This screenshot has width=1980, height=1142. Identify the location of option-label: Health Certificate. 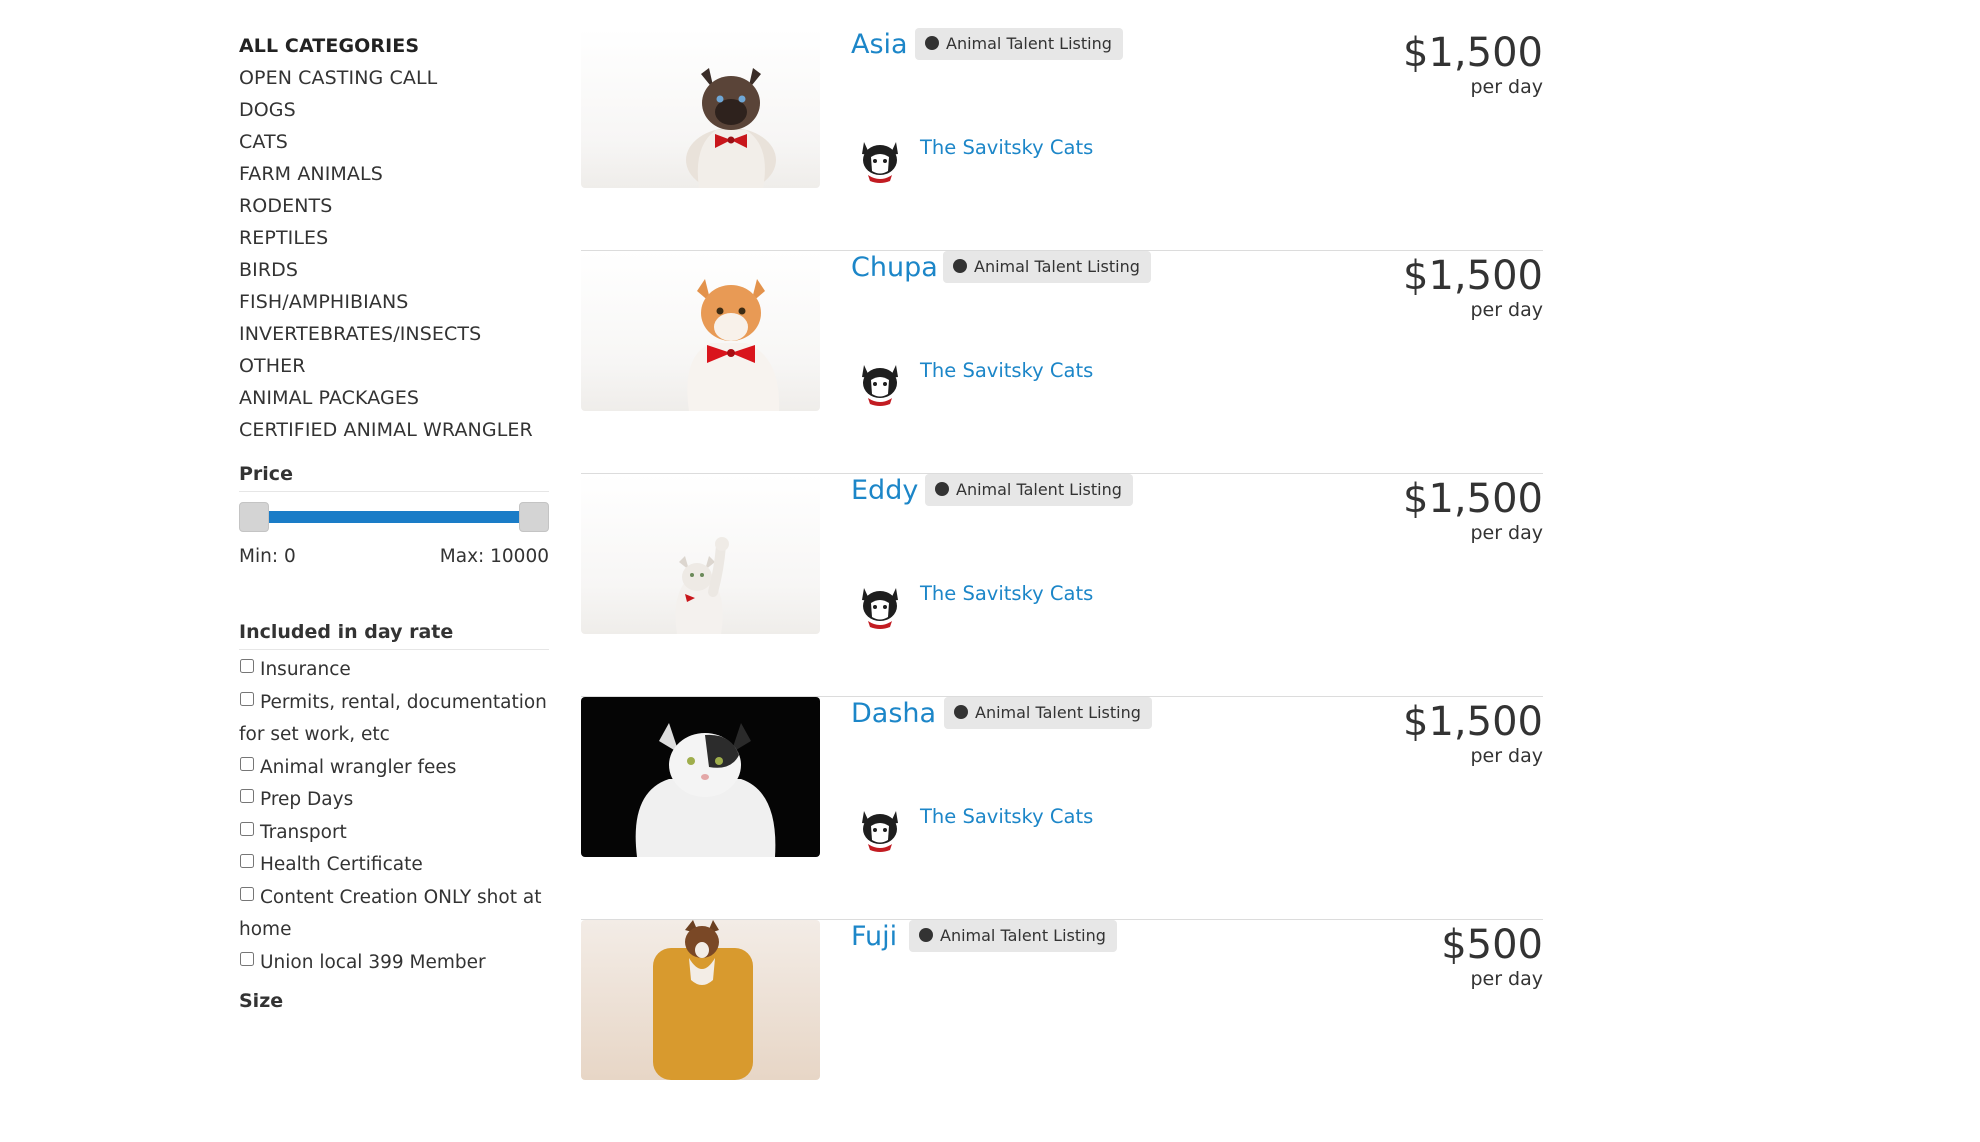
(341, 864).